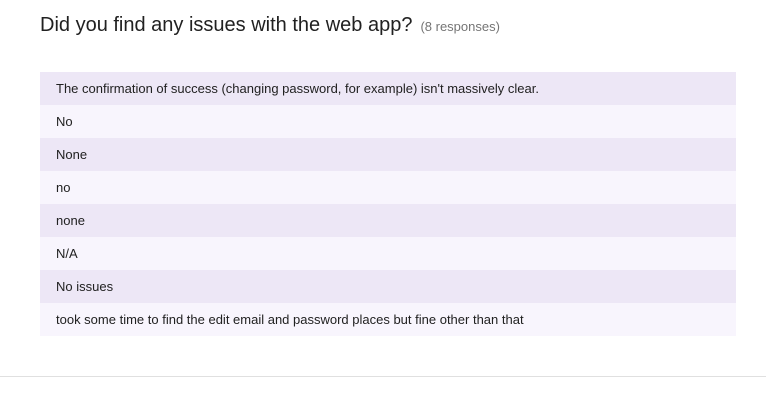  Describe the element at coordinates (388, 121) in the screenshot. I see `response-item: No` at that location.